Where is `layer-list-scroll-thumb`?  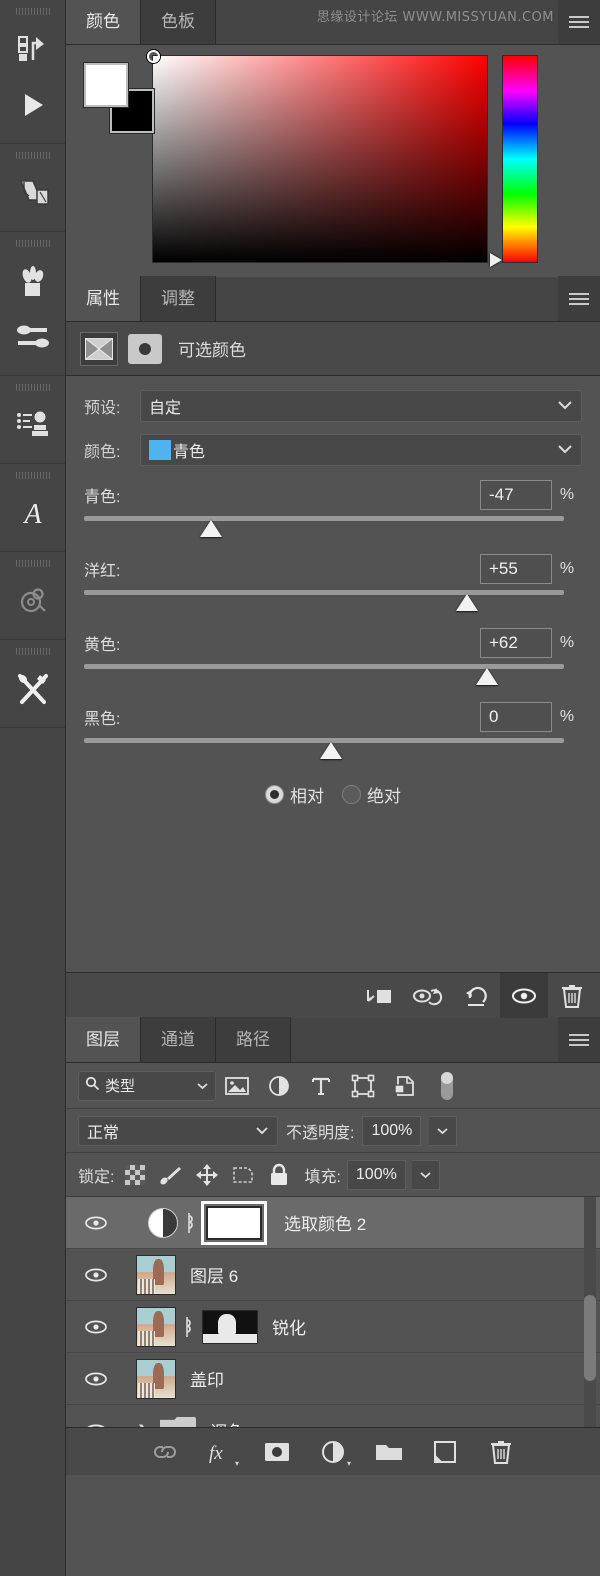 layer-list-scroll-thumb is located at coordinates (590, 1338).